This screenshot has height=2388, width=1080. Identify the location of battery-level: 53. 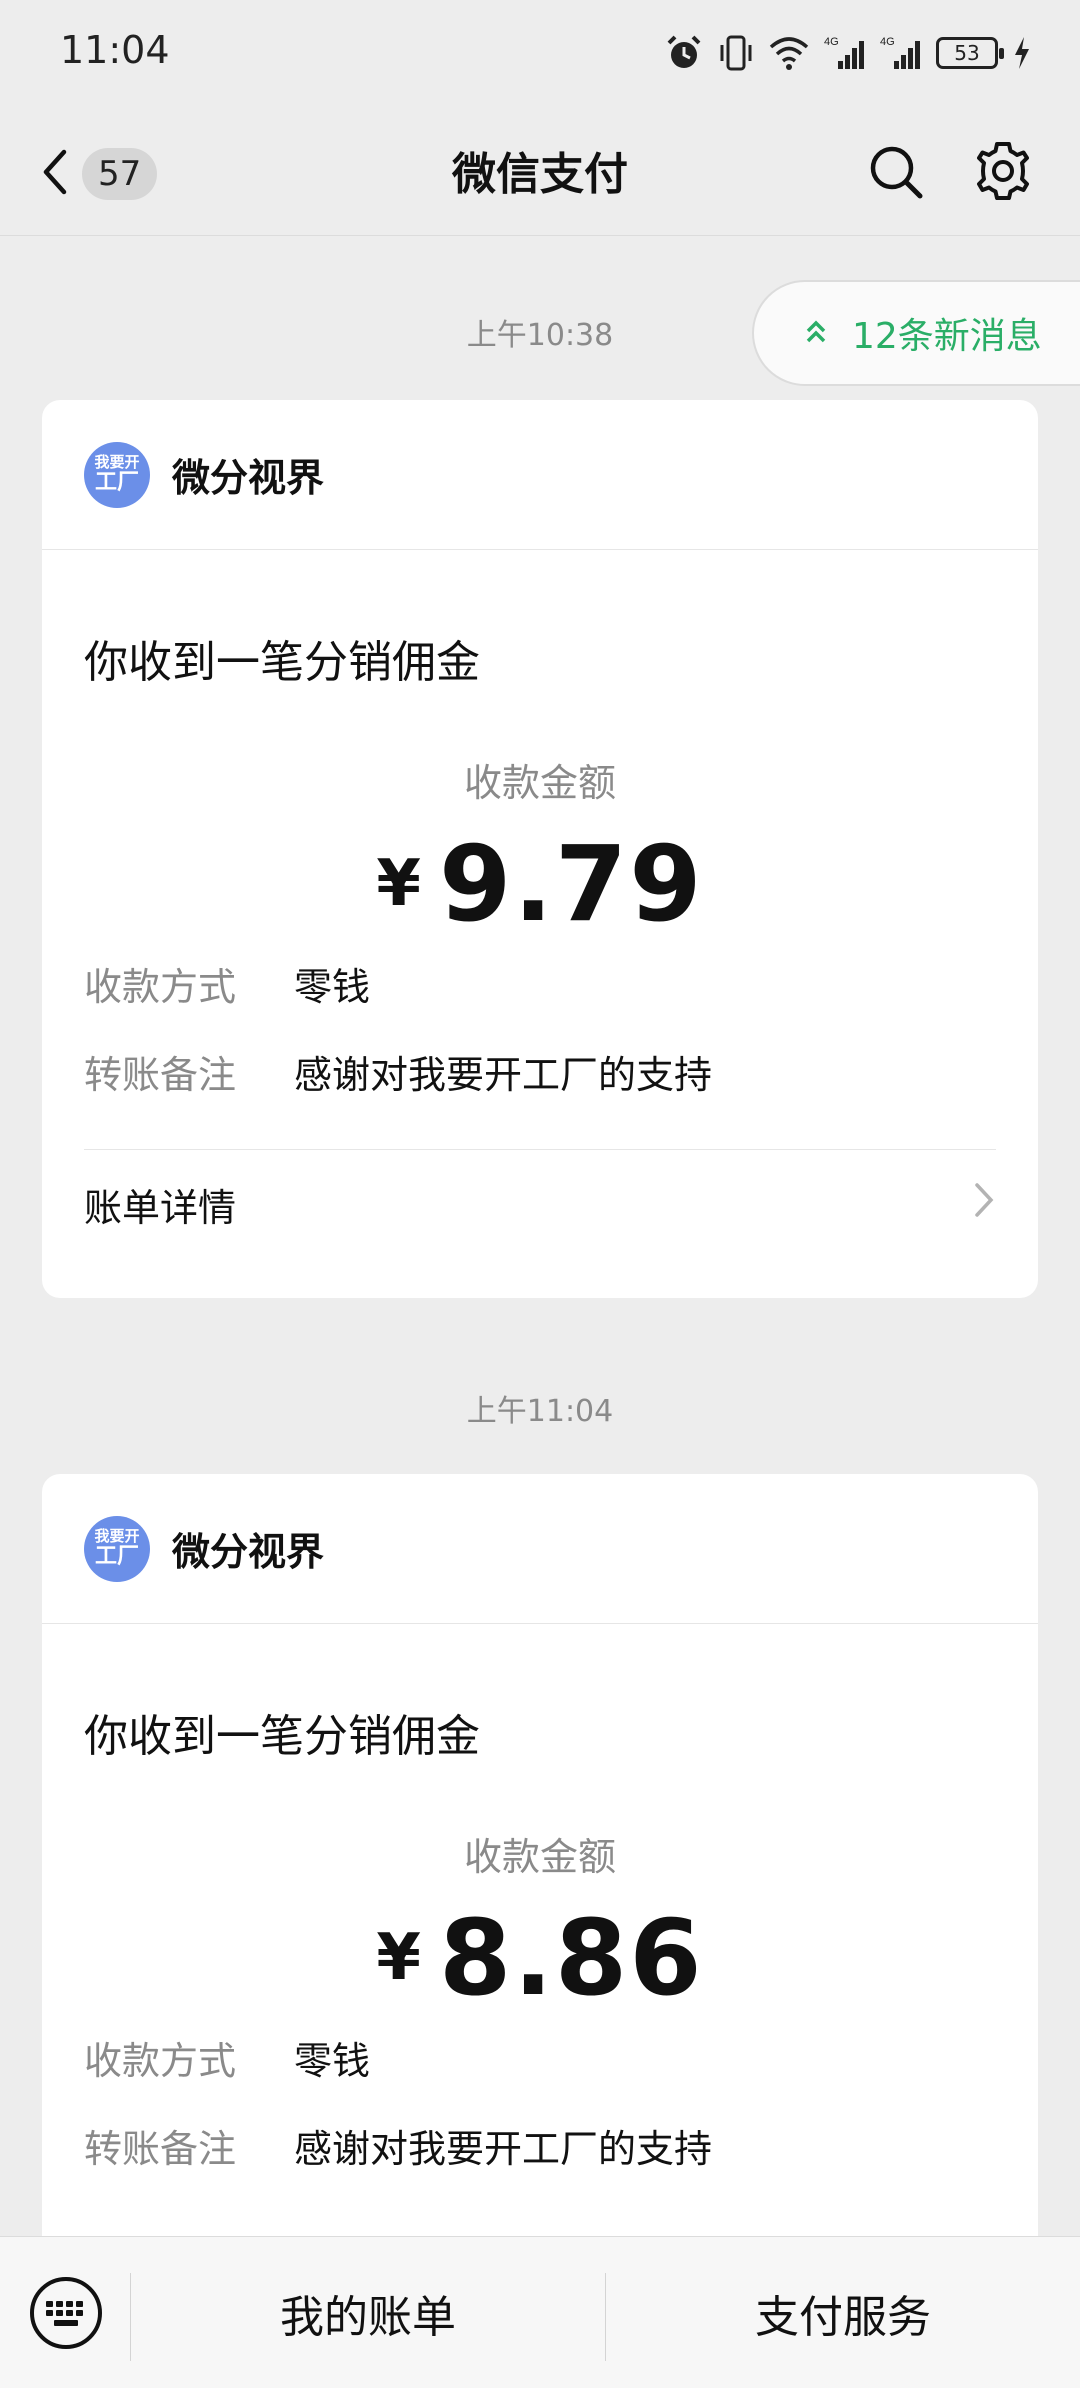
(967, 53).